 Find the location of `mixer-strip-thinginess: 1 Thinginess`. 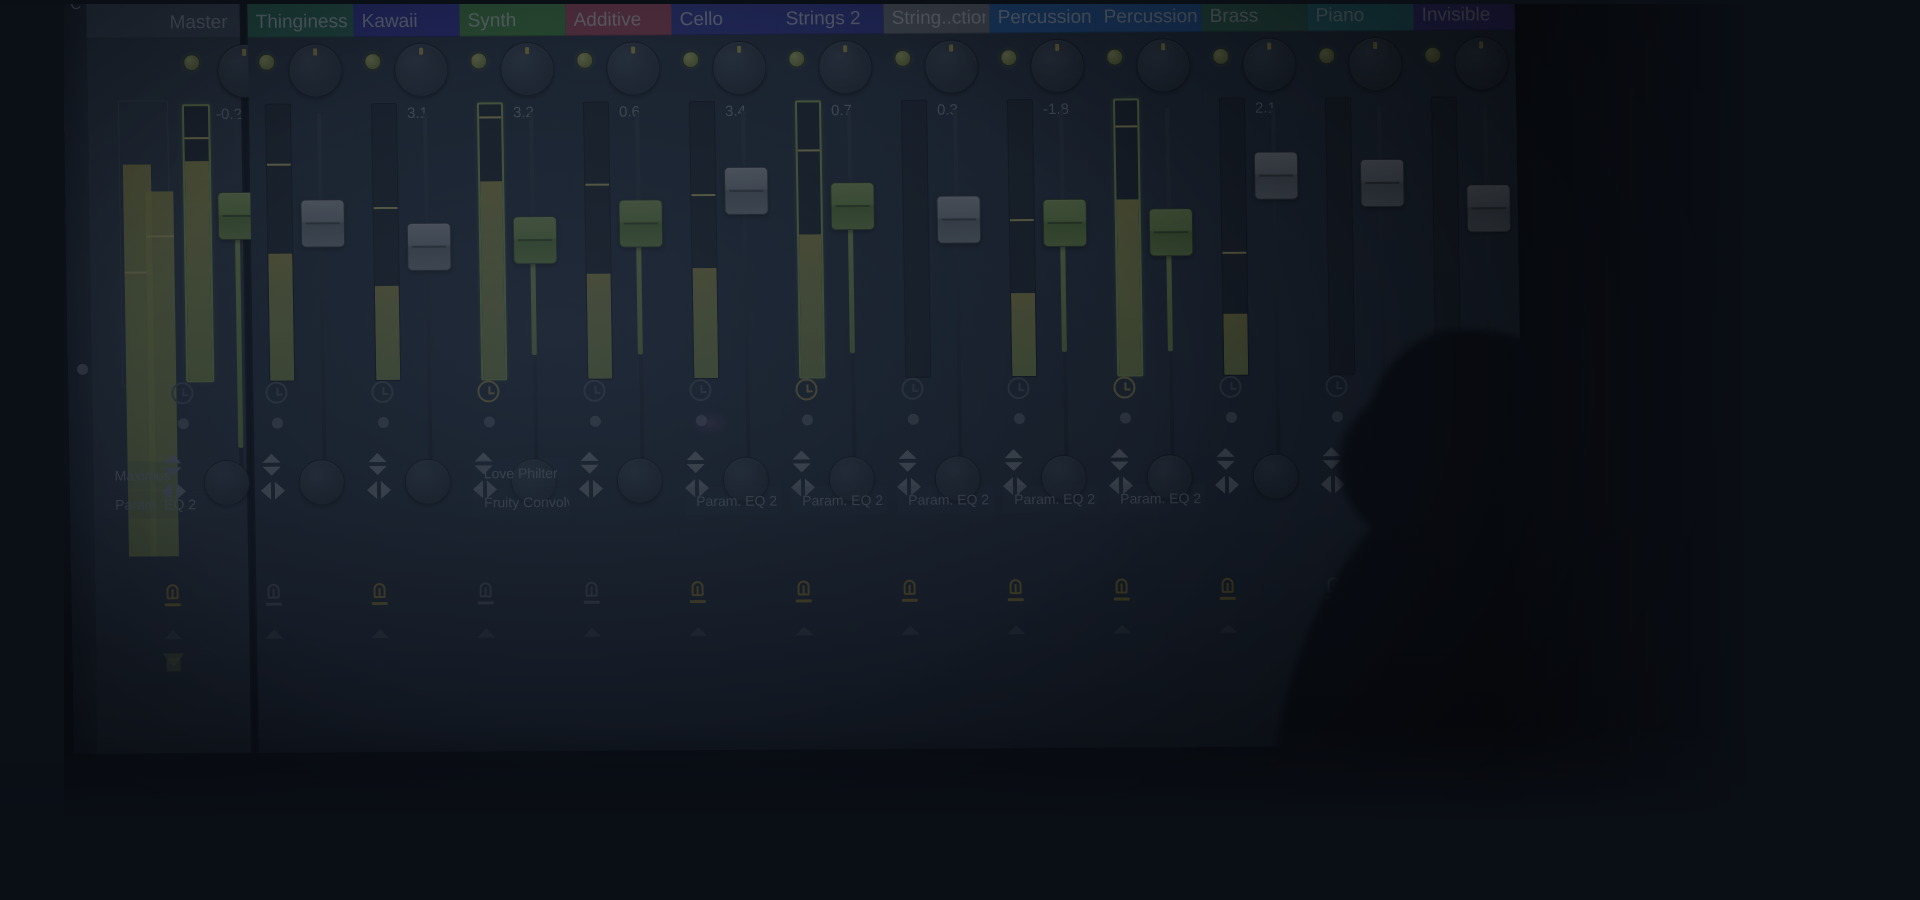

mixer-strip-thinginess: 1 Thinginess is located at coordinates (306, 376).